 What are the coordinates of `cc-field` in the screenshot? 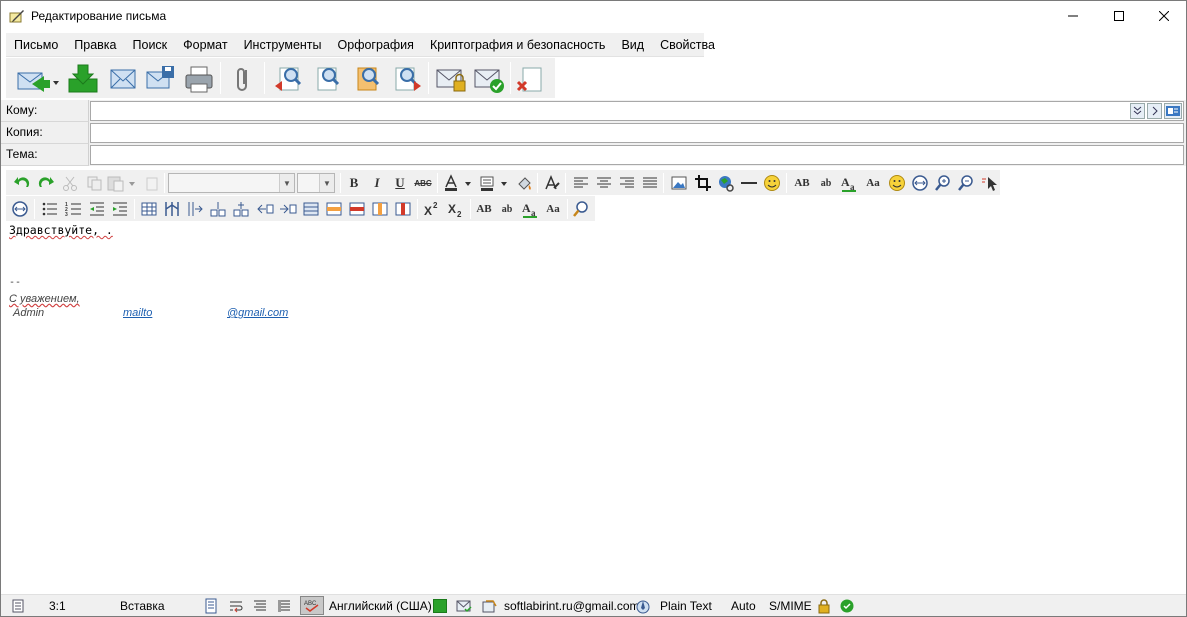 It's located at (637, 133).